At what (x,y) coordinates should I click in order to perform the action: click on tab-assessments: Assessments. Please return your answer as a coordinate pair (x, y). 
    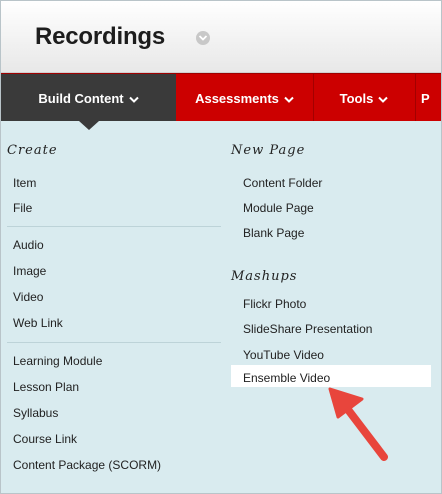
    Looking at the image, I should click on (244, 98).